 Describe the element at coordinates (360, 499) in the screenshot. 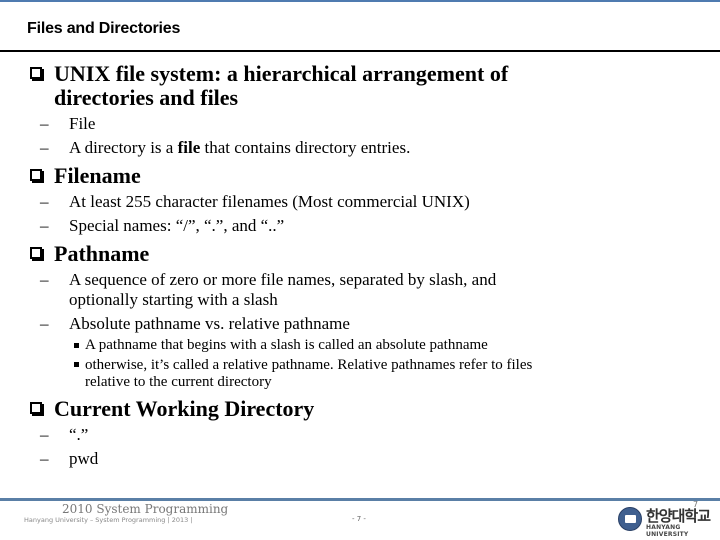

I see `footer-accent-bar` at that location.